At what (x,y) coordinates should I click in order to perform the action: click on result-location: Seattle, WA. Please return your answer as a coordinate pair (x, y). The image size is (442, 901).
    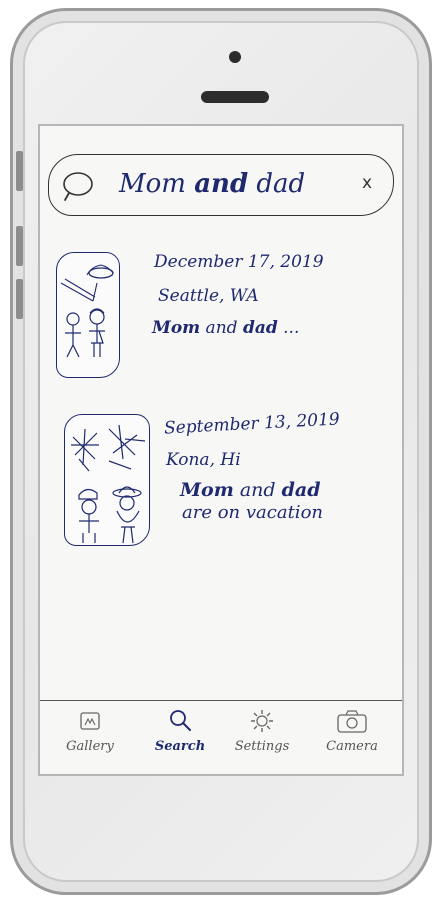
    Looking at the image, I should click on (208, 296).